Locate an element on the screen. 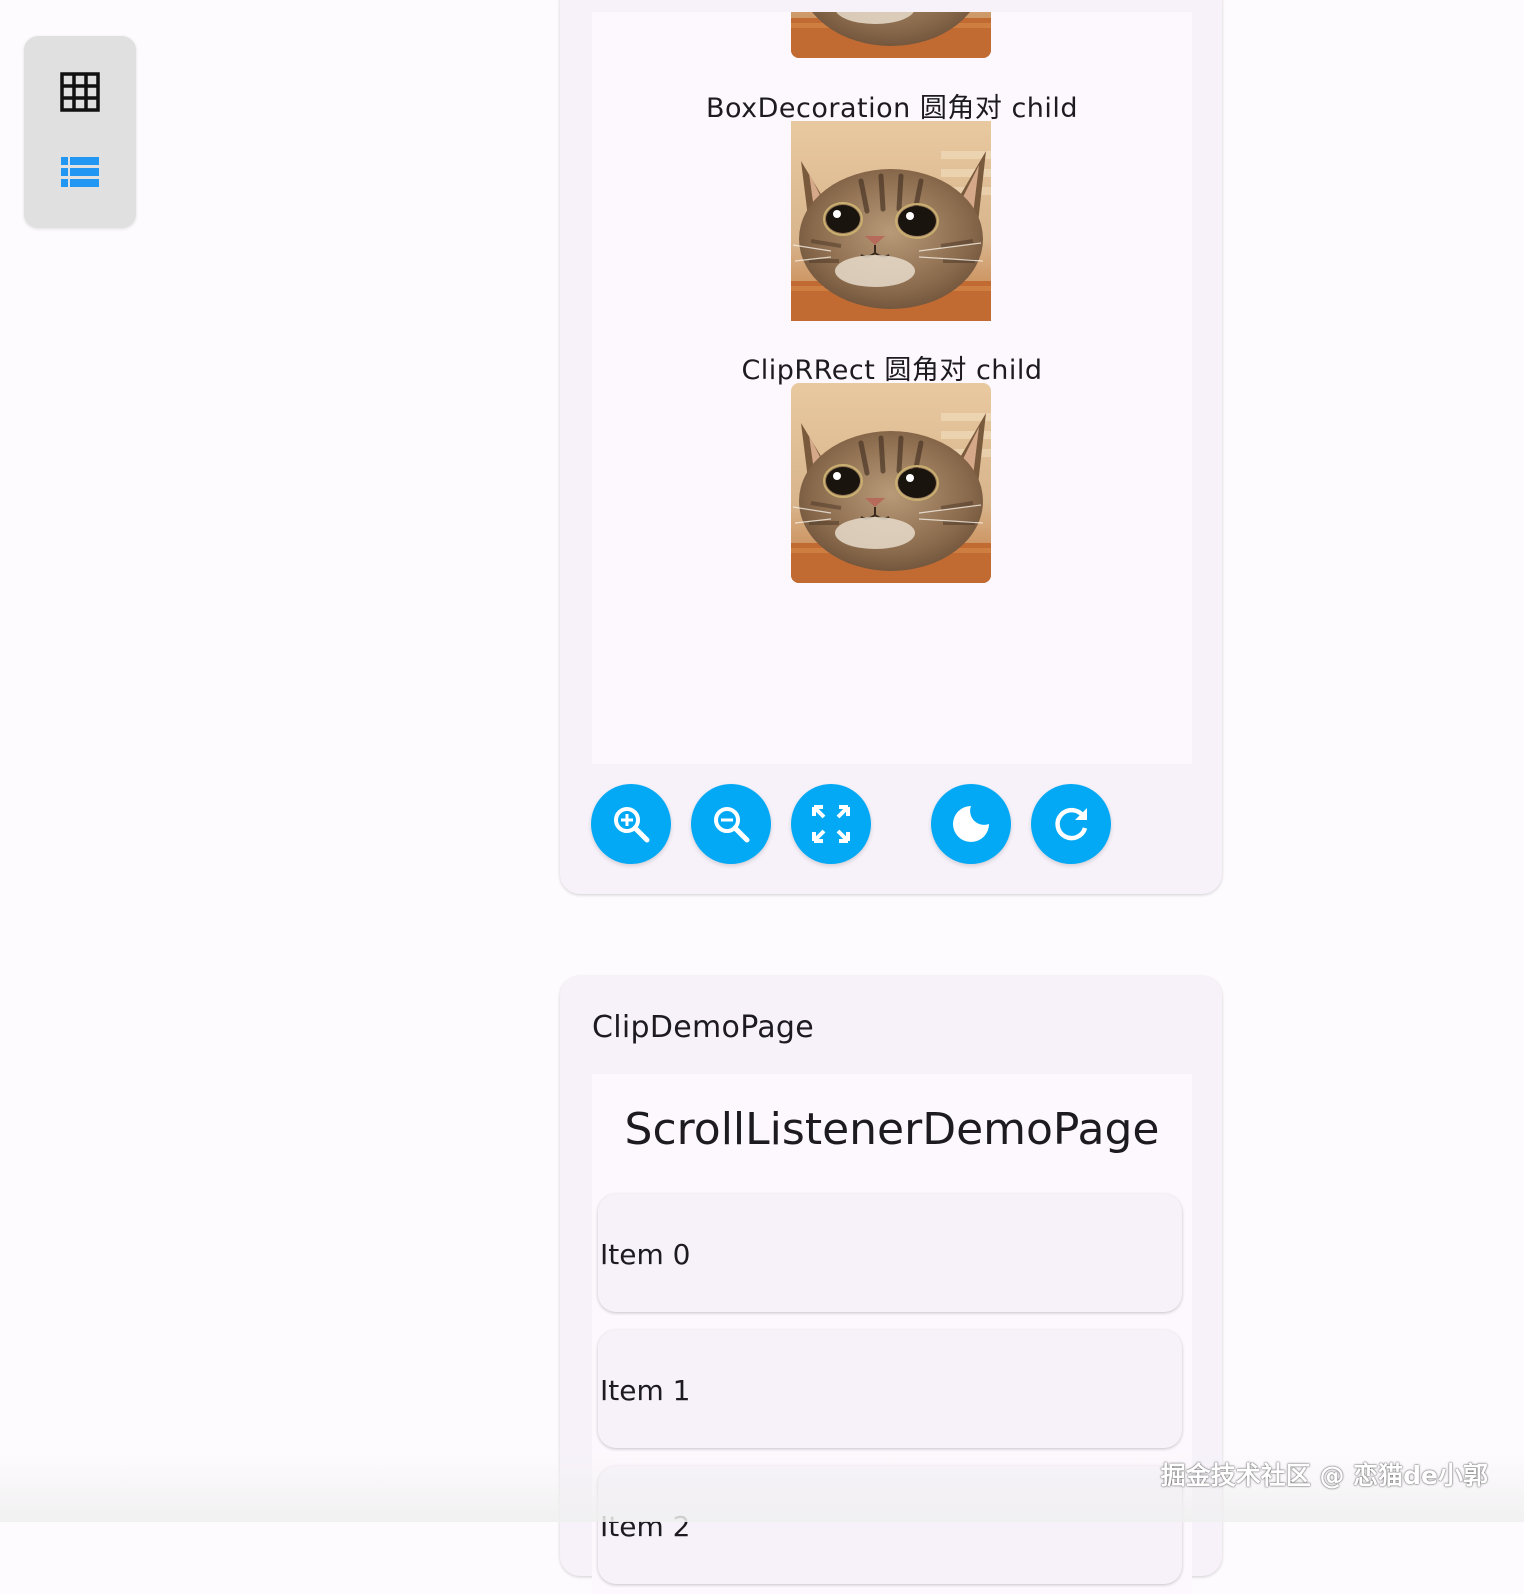 Image resolution: width=1524 pixels, height=1594 pixels. zoom-in-button is located at coordinates (631, 824).